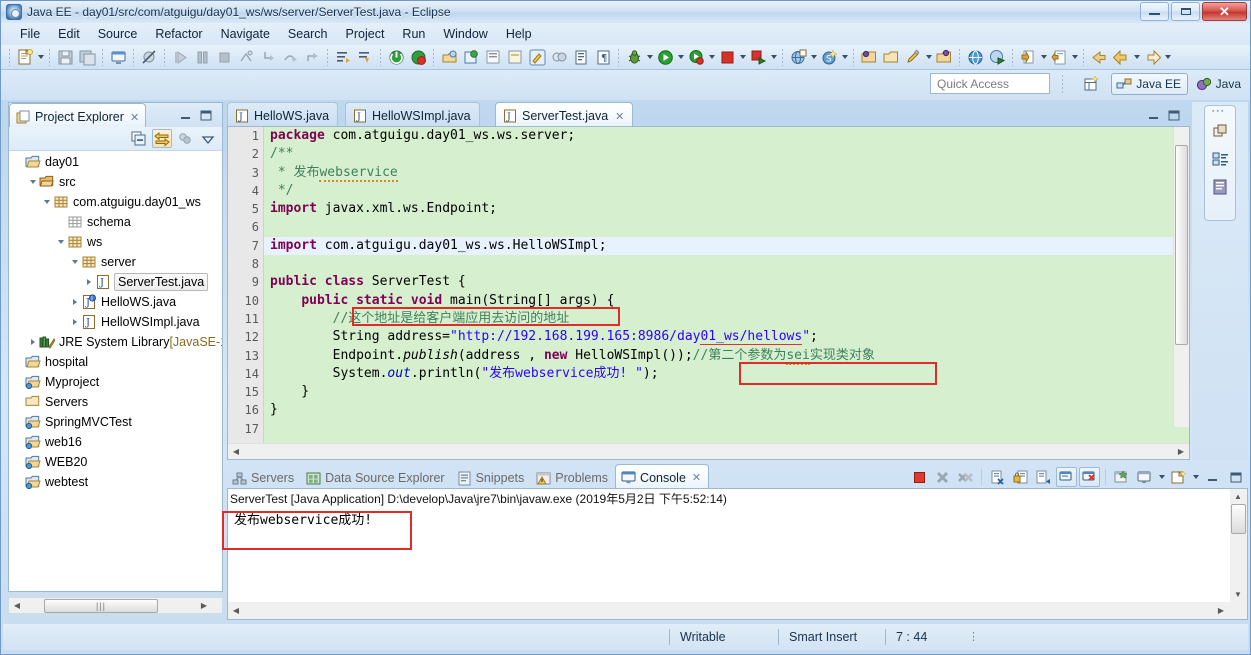  What do you see at coordinates (1066, 477) in the screenshot?
I see `show-console-on-output-button` at bounding box center [1066, 477].